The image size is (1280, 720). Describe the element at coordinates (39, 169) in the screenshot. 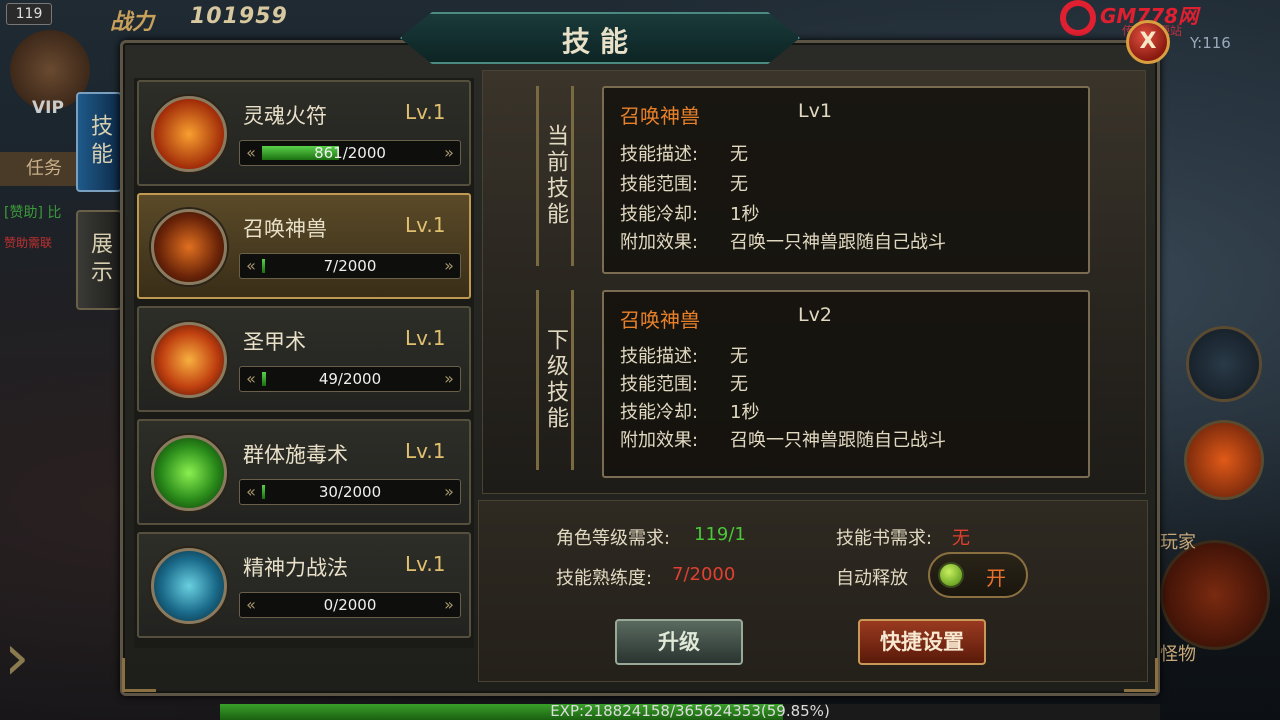

I see `task-button: 任务` at that location.